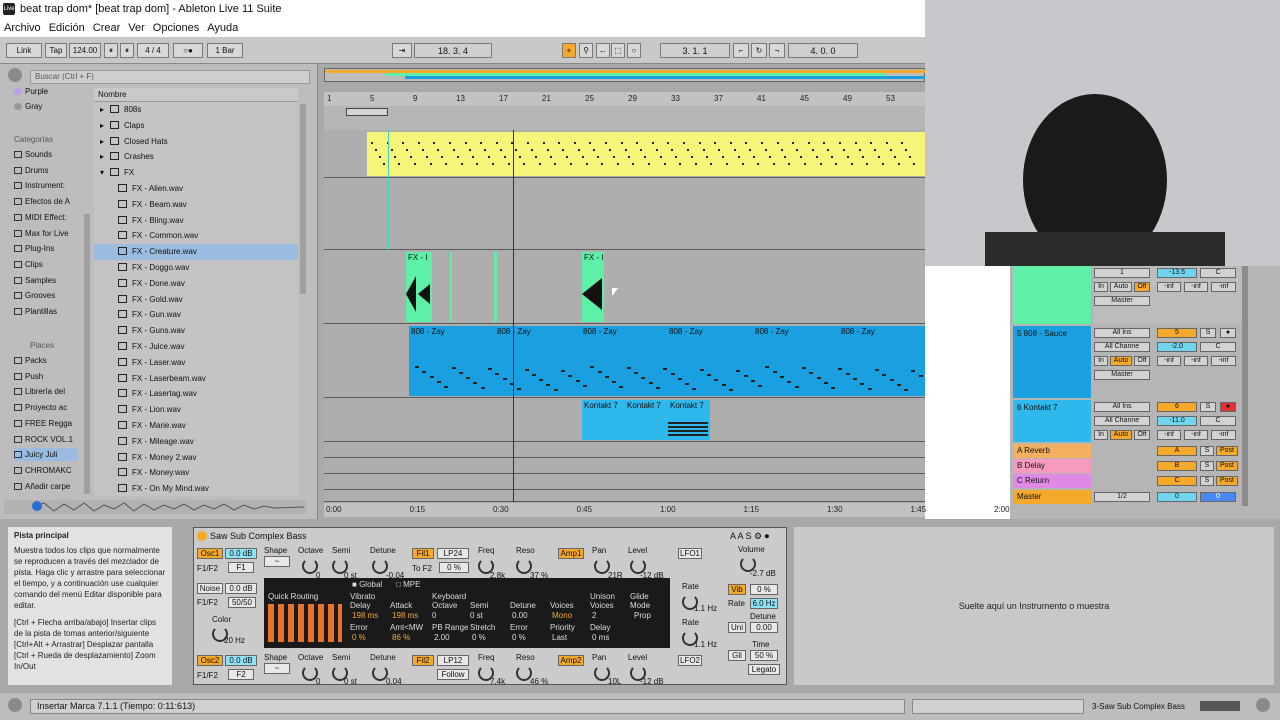 The height and width of the screenshot is (720, 1280). Describe the element at coordinates (442, 637) in the screenshot. I see `pb-range: 2.00` at that location.